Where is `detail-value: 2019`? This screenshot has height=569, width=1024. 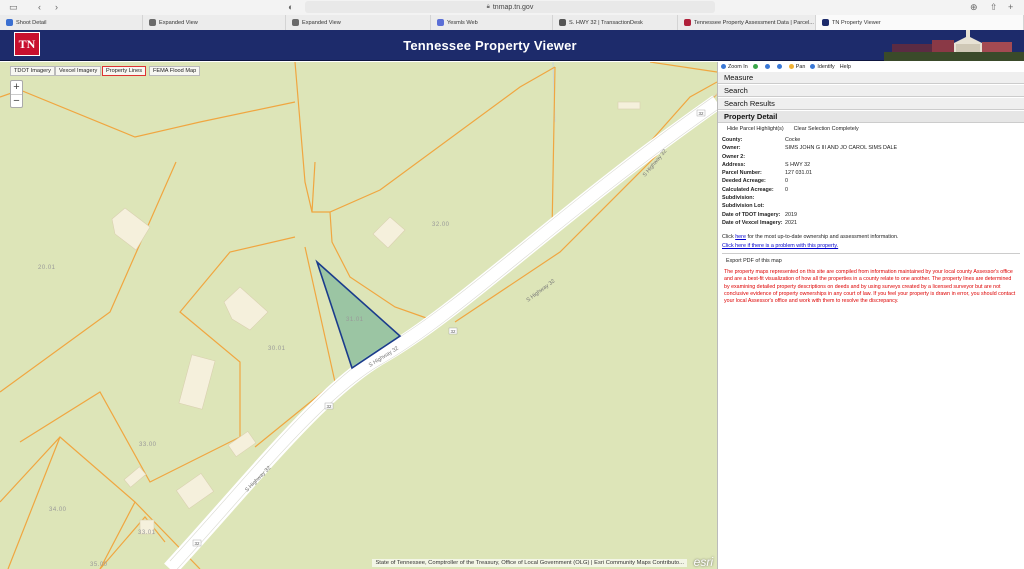 detail-value: 2019 is located at coordinates (902, 215).